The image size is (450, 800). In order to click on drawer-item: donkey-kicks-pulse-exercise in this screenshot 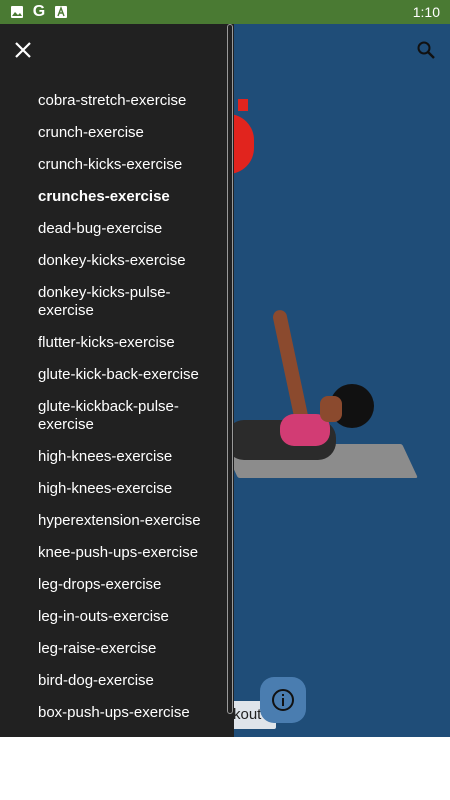, I will do `click(110, 302)`.